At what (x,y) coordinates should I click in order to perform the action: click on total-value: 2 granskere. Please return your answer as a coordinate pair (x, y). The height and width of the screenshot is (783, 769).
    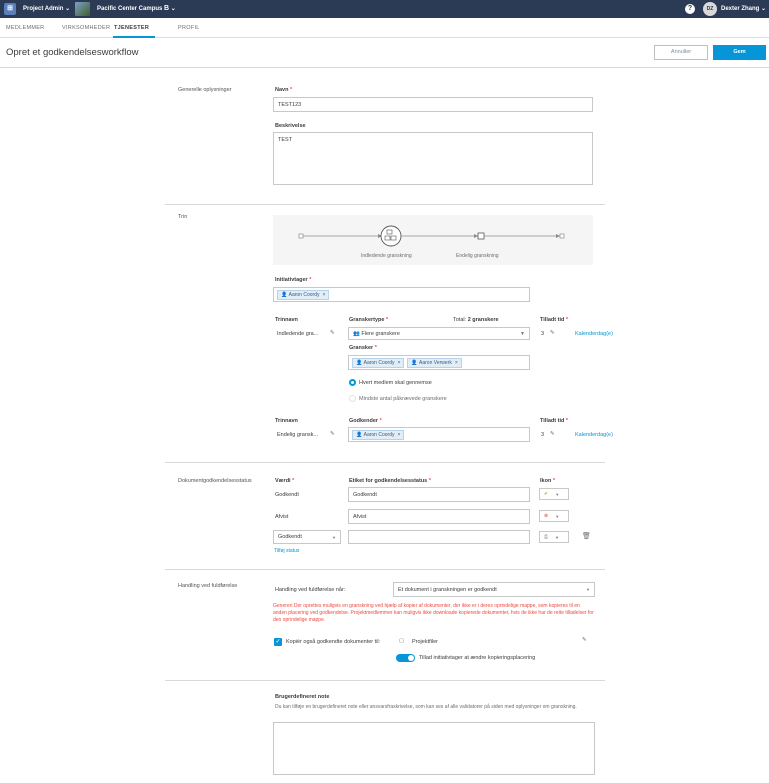
    Looking at the image, I should click on (483, 320).